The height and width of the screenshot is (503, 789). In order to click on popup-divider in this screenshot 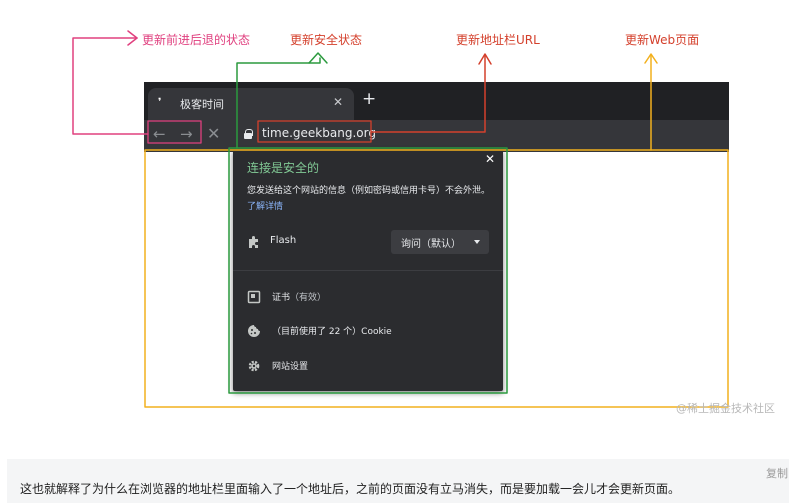, I will do `click(368, 270)`.